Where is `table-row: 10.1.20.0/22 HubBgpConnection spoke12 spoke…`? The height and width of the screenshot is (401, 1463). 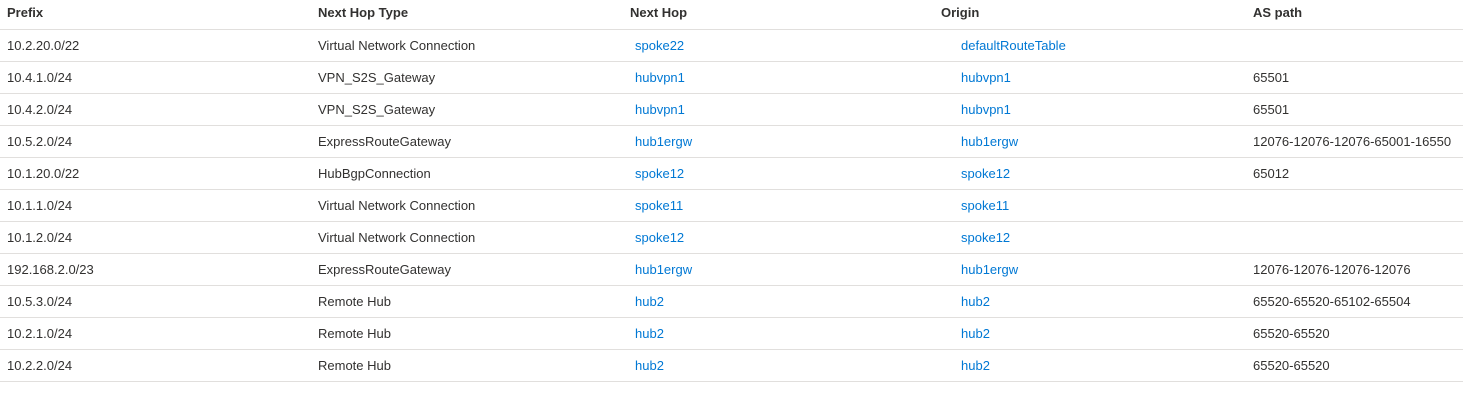 table-row: 10.1.20.0/22 HubBgpConnection spoke12 spoke… is located at coordinates (731, 174).